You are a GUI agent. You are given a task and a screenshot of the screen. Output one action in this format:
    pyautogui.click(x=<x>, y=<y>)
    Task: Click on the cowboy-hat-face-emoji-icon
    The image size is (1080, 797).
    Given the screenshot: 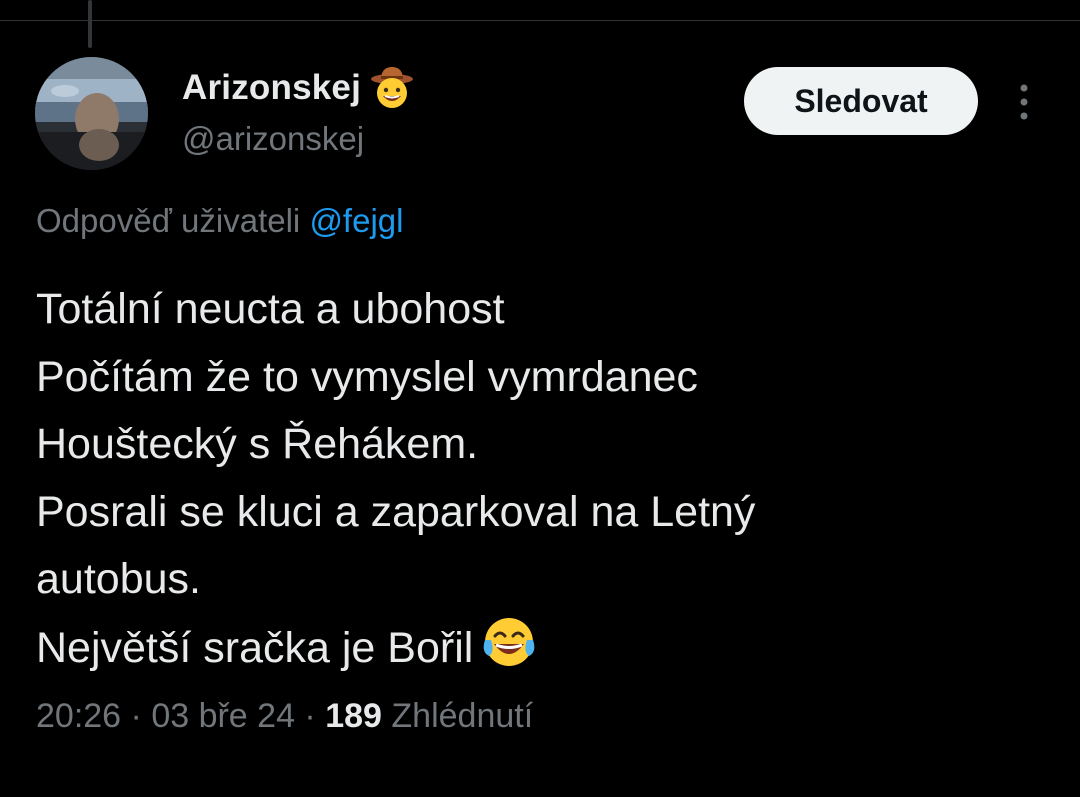 What is the action you would take?
    pyautogui.click(x=392, y=87)
    